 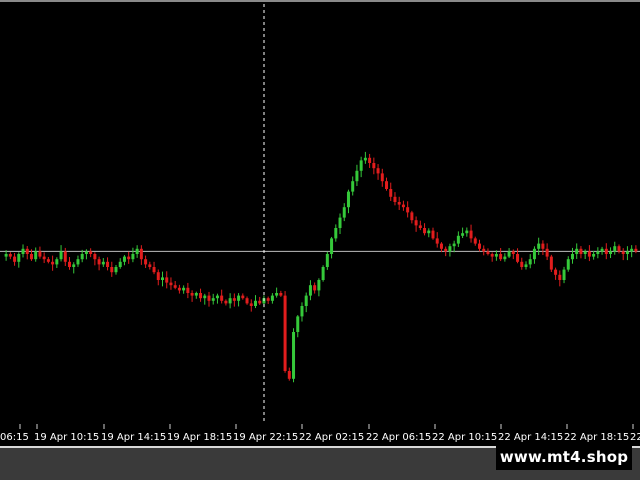 What do you see at coordinates (564, 457) in the screenshot?
I see `watermark-logo: www.mt4.shop` at bounding box center [564, 457].